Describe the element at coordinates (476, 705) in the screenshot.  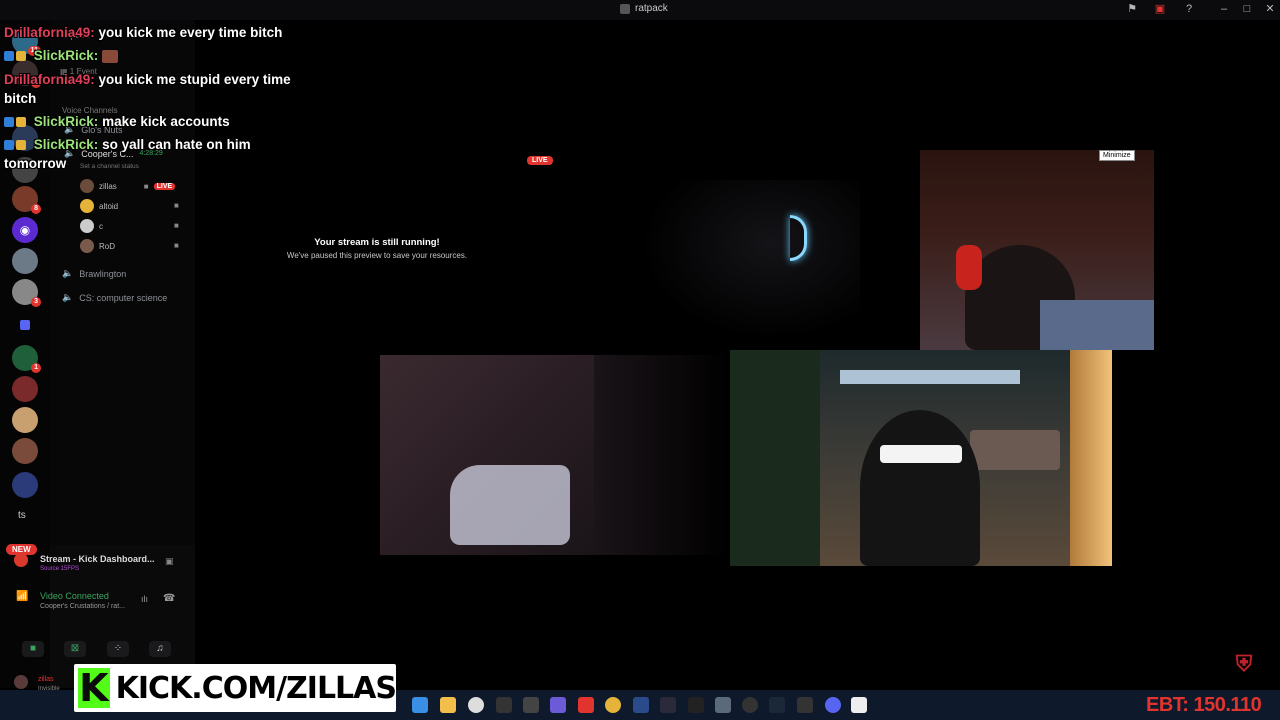
I see `obs-icon` at that location.